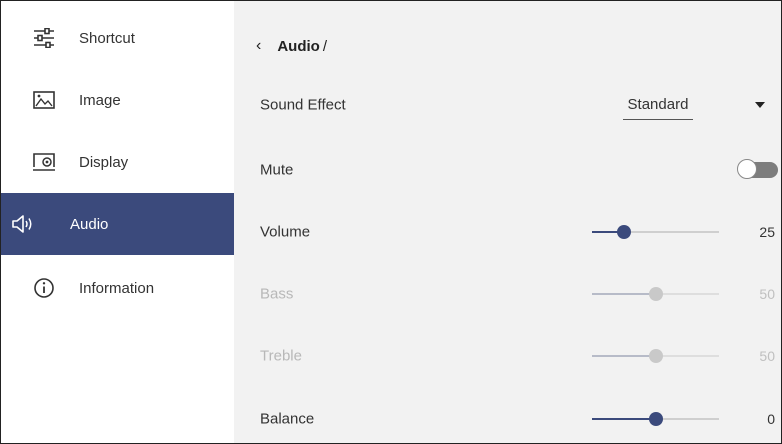 Image resolution: width=782 pixels, height=444 pixels. I want to click on speaker-icon, so click(23, 224).